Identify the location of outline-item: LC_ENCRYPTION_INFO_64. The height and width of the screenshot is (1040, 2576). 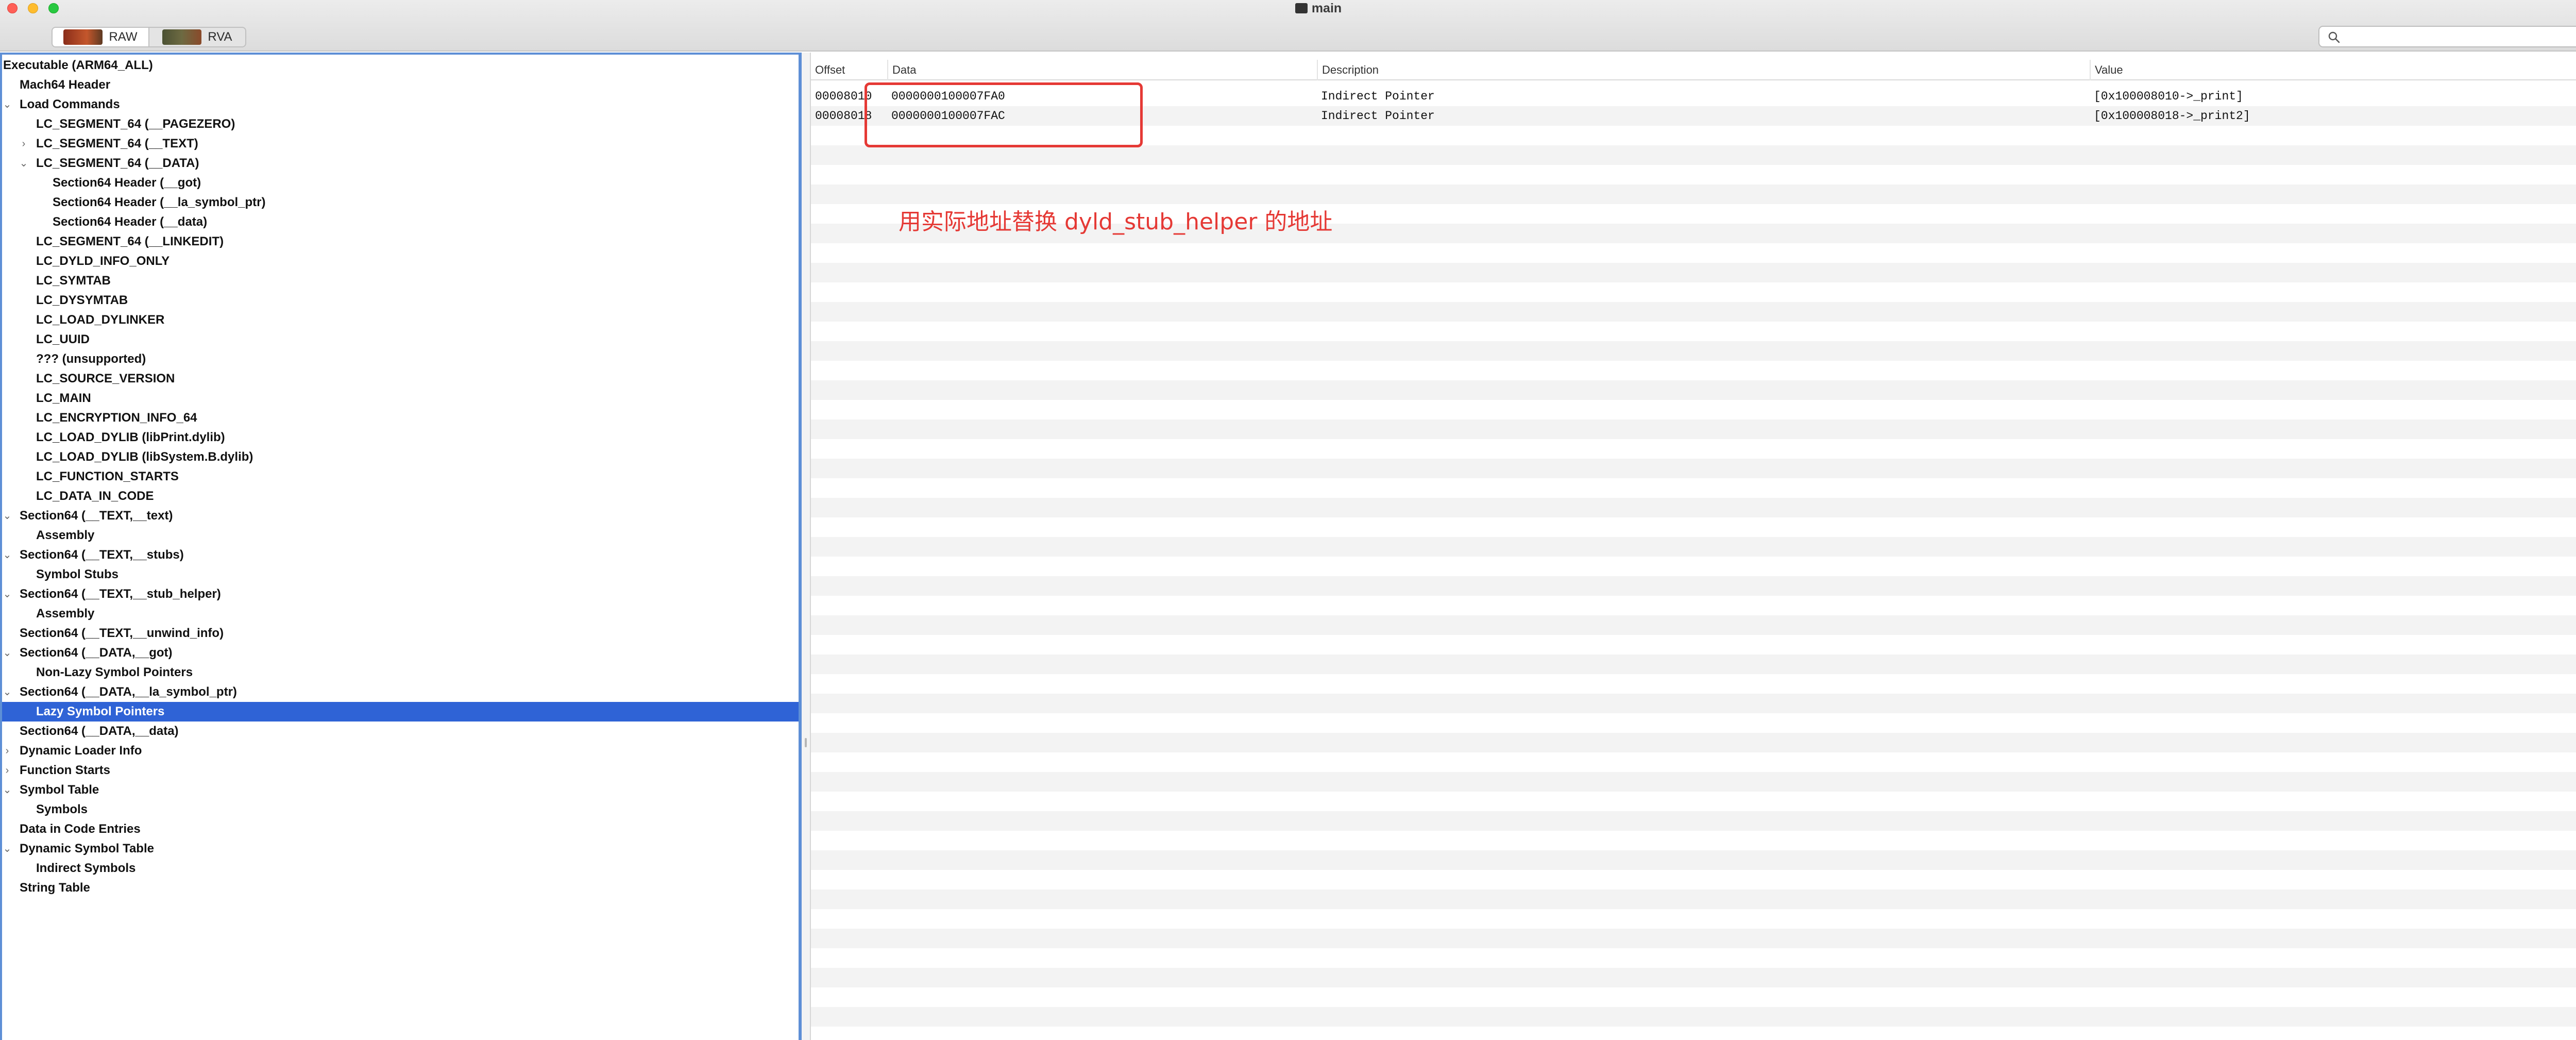
(400, 418).